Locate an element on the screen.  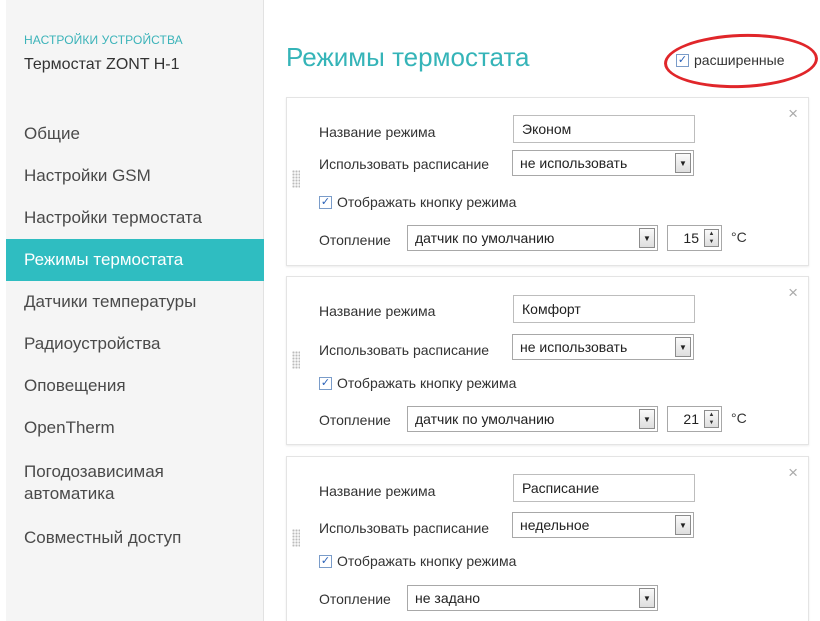
sidebar-item-label: Настройки GSM is located at coordinates (87, 175).